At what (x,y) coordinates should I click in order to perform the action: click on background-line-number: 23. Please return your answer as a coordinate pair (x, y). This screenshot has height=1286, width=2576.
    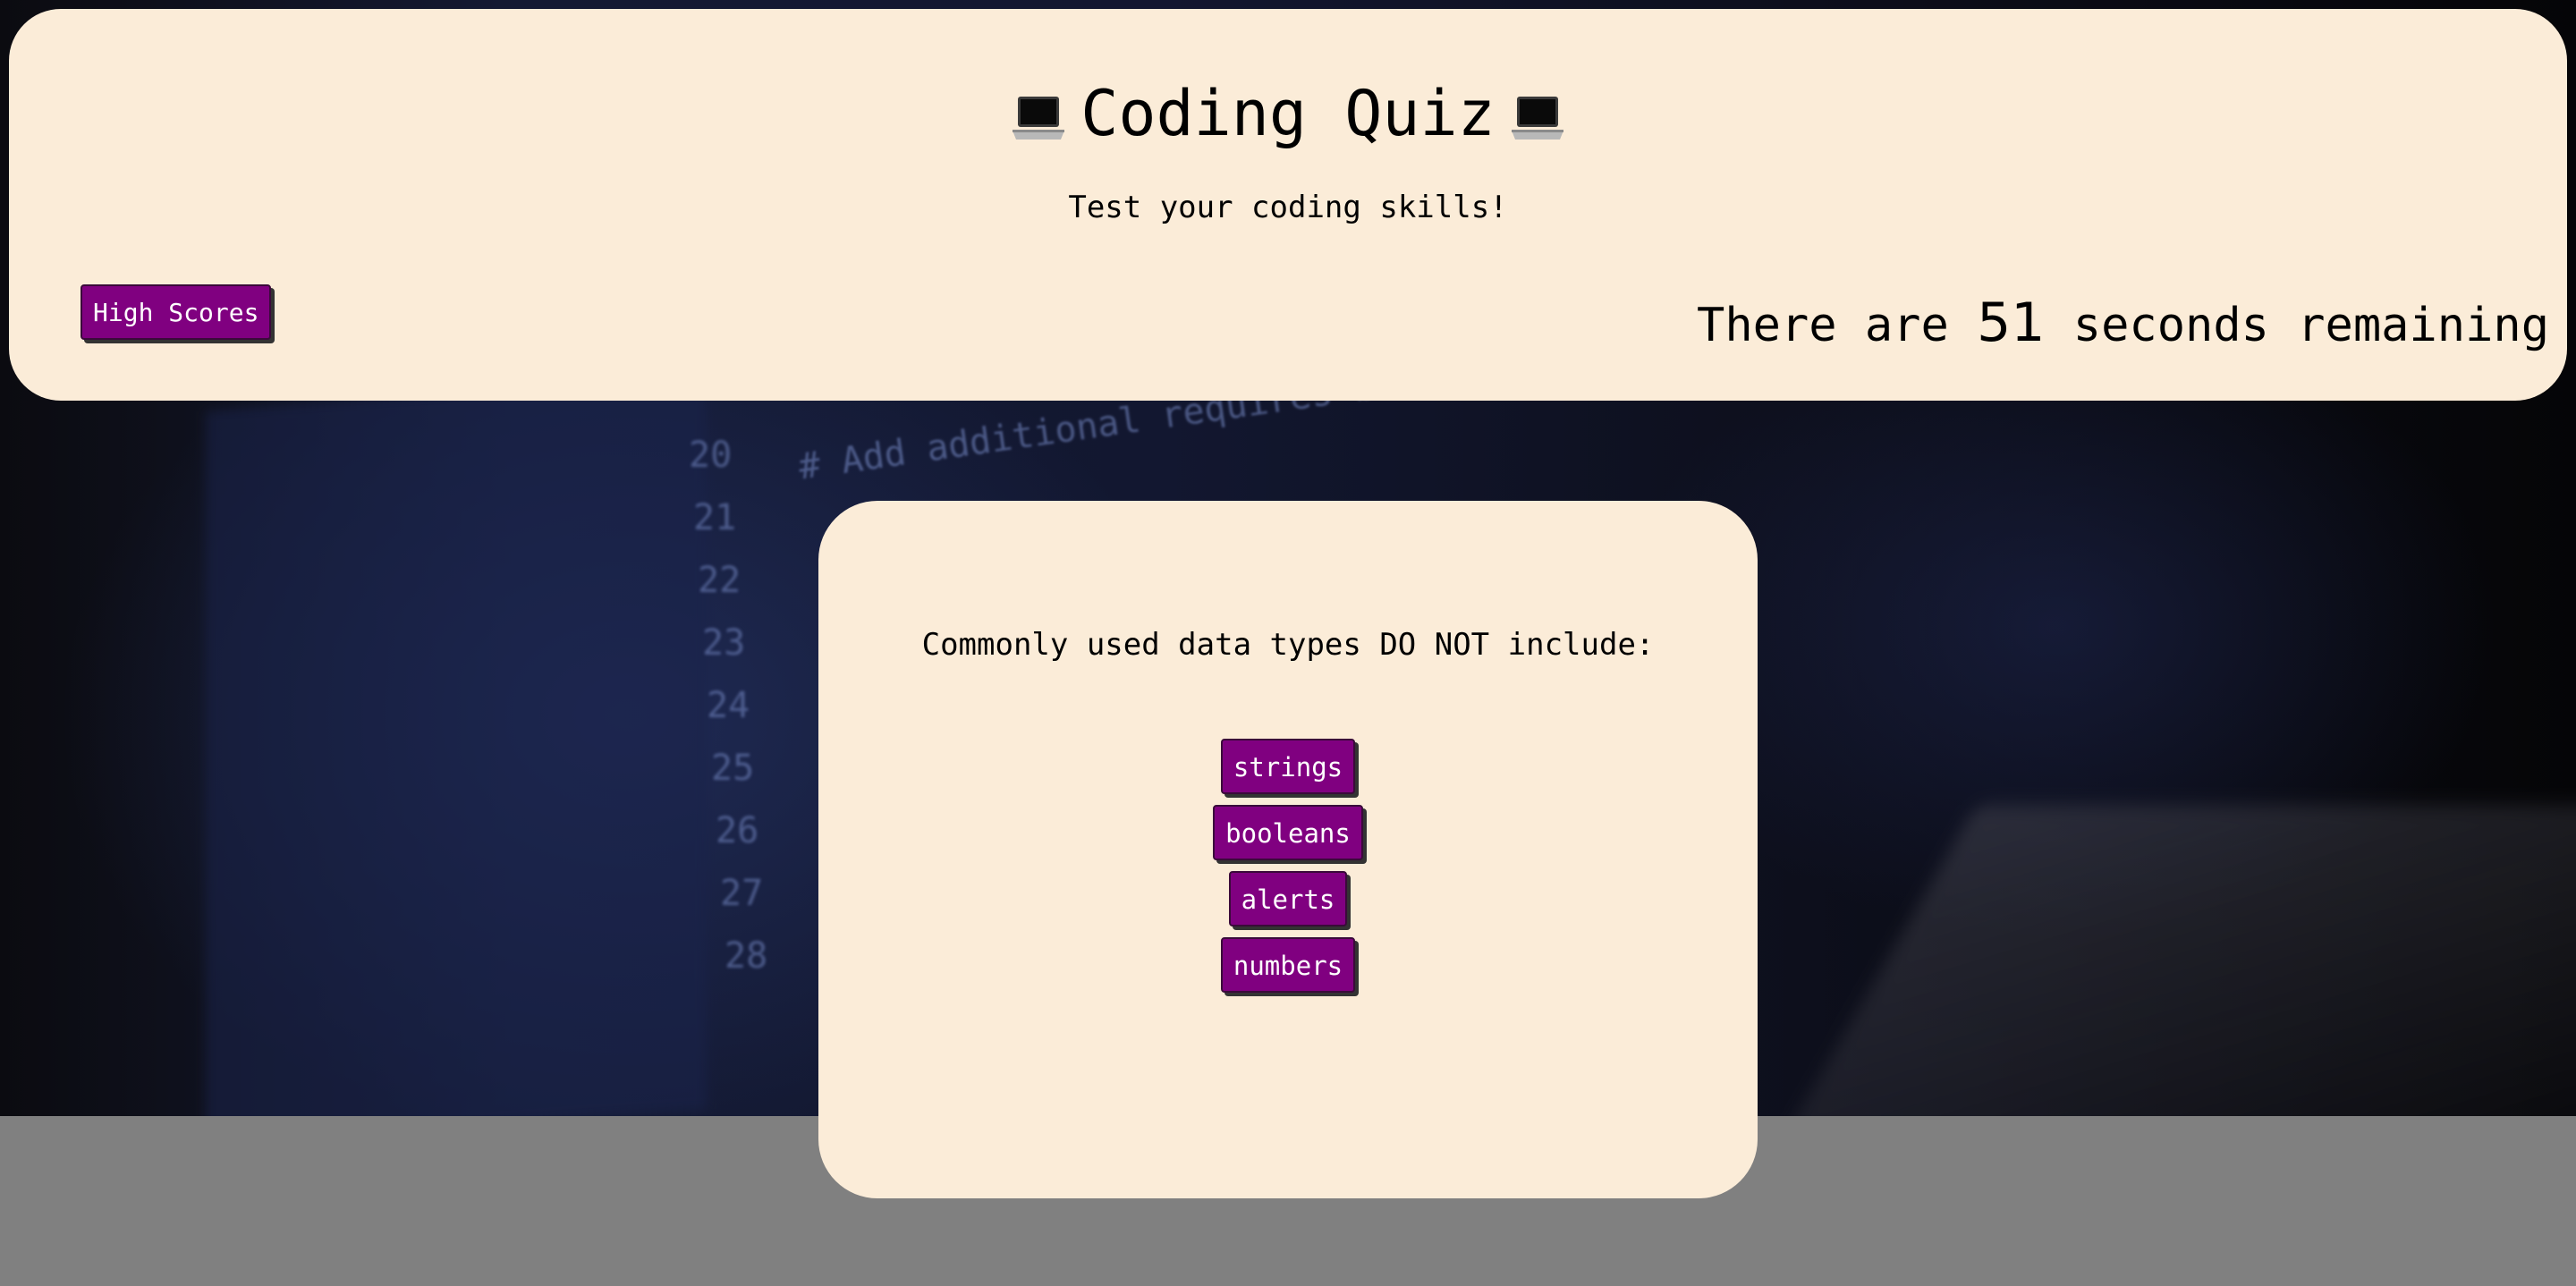
    Looking at the image, I should click on (724, 643).